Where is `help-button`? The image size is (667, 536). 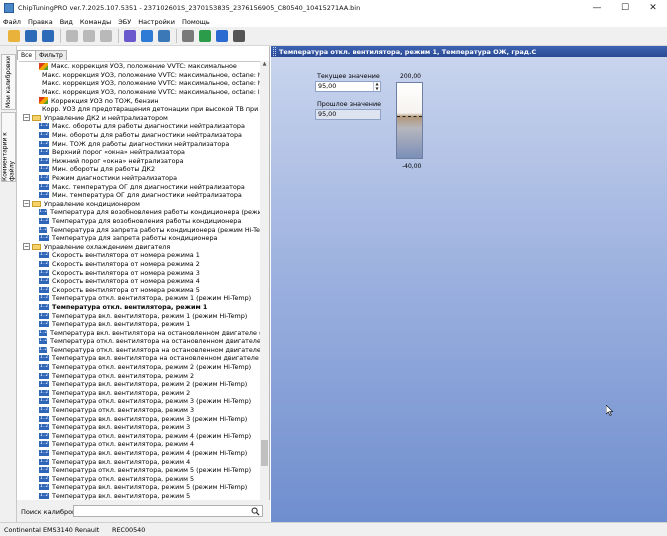
help-button is located at coordinates (221, 36).